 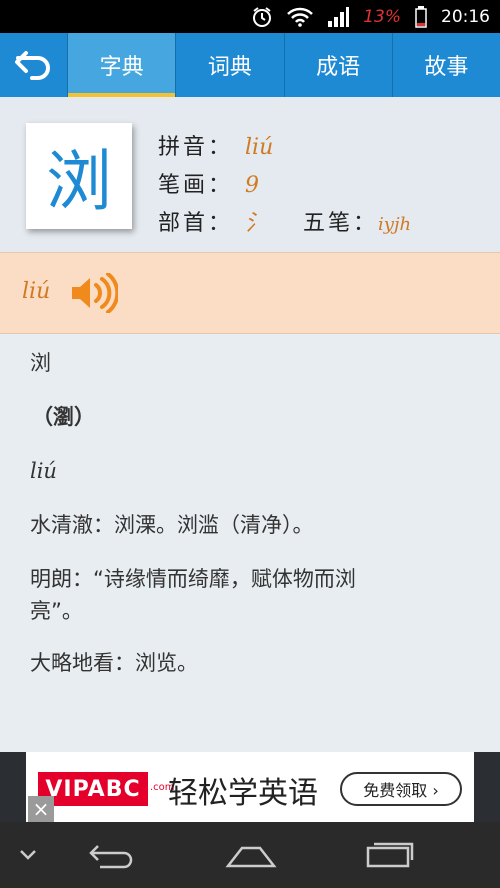 I want to click on ad-cta-button: 免费领取 ›, so click(x=401, y=789).